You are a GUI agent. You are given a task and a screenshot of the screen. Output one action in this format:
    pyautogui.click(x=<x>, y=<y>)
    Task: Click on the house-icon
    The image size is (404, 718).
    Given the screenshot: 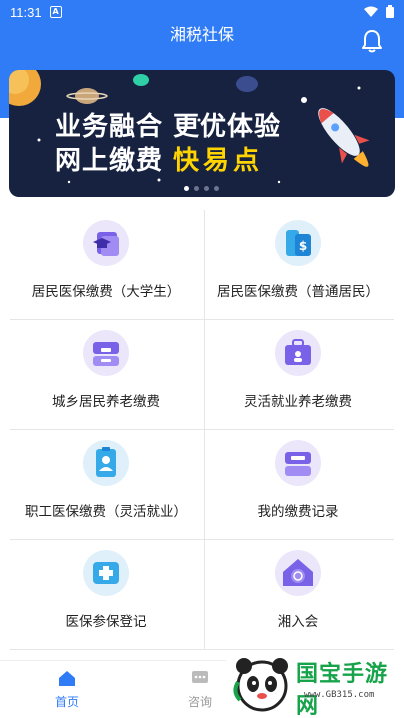 What is the action you would take?
    pyautogui.click(x=298, y=573)
    